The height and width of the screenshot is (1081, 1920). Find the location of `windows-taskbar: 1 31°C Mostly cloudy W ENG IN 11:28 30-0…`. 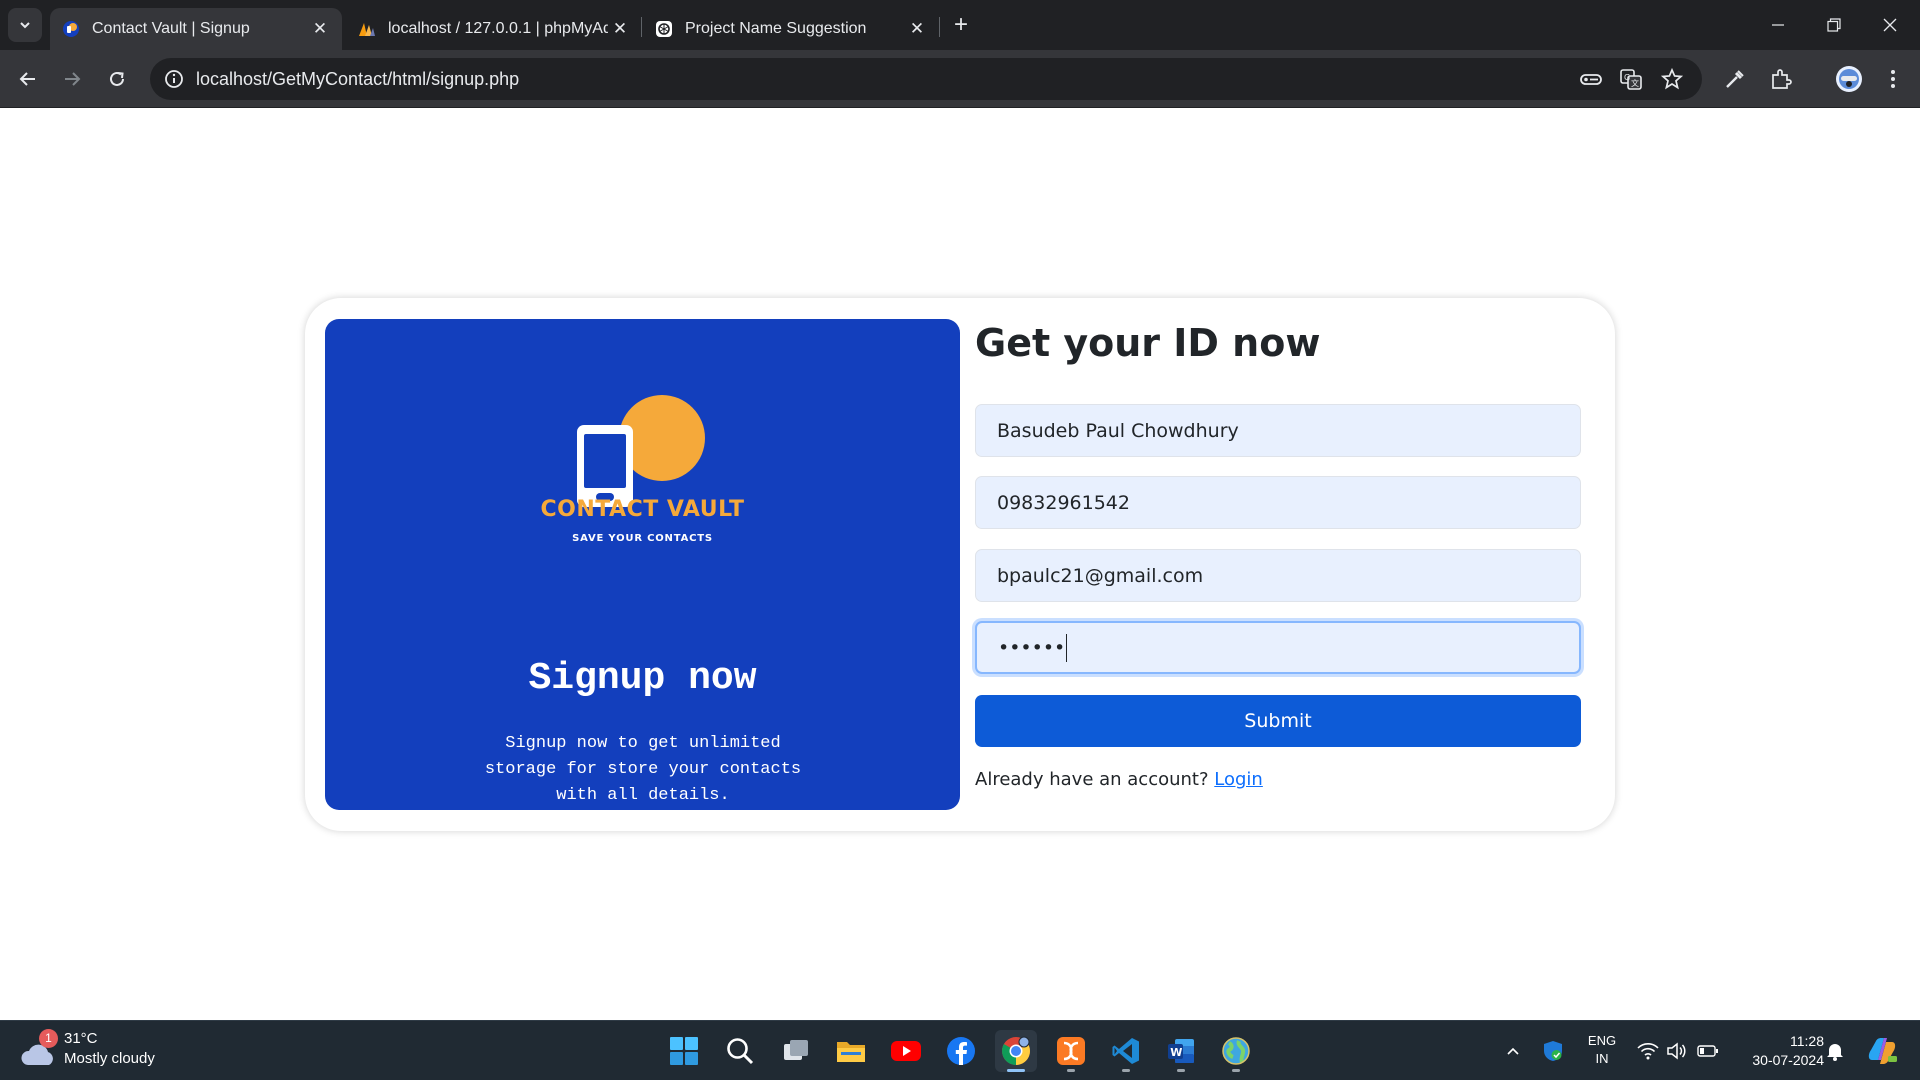

windows-taskbar: 1 31°C Mostly cloudy W ENG IN 11:28 30-0… is located at coordinates (960, 1050).